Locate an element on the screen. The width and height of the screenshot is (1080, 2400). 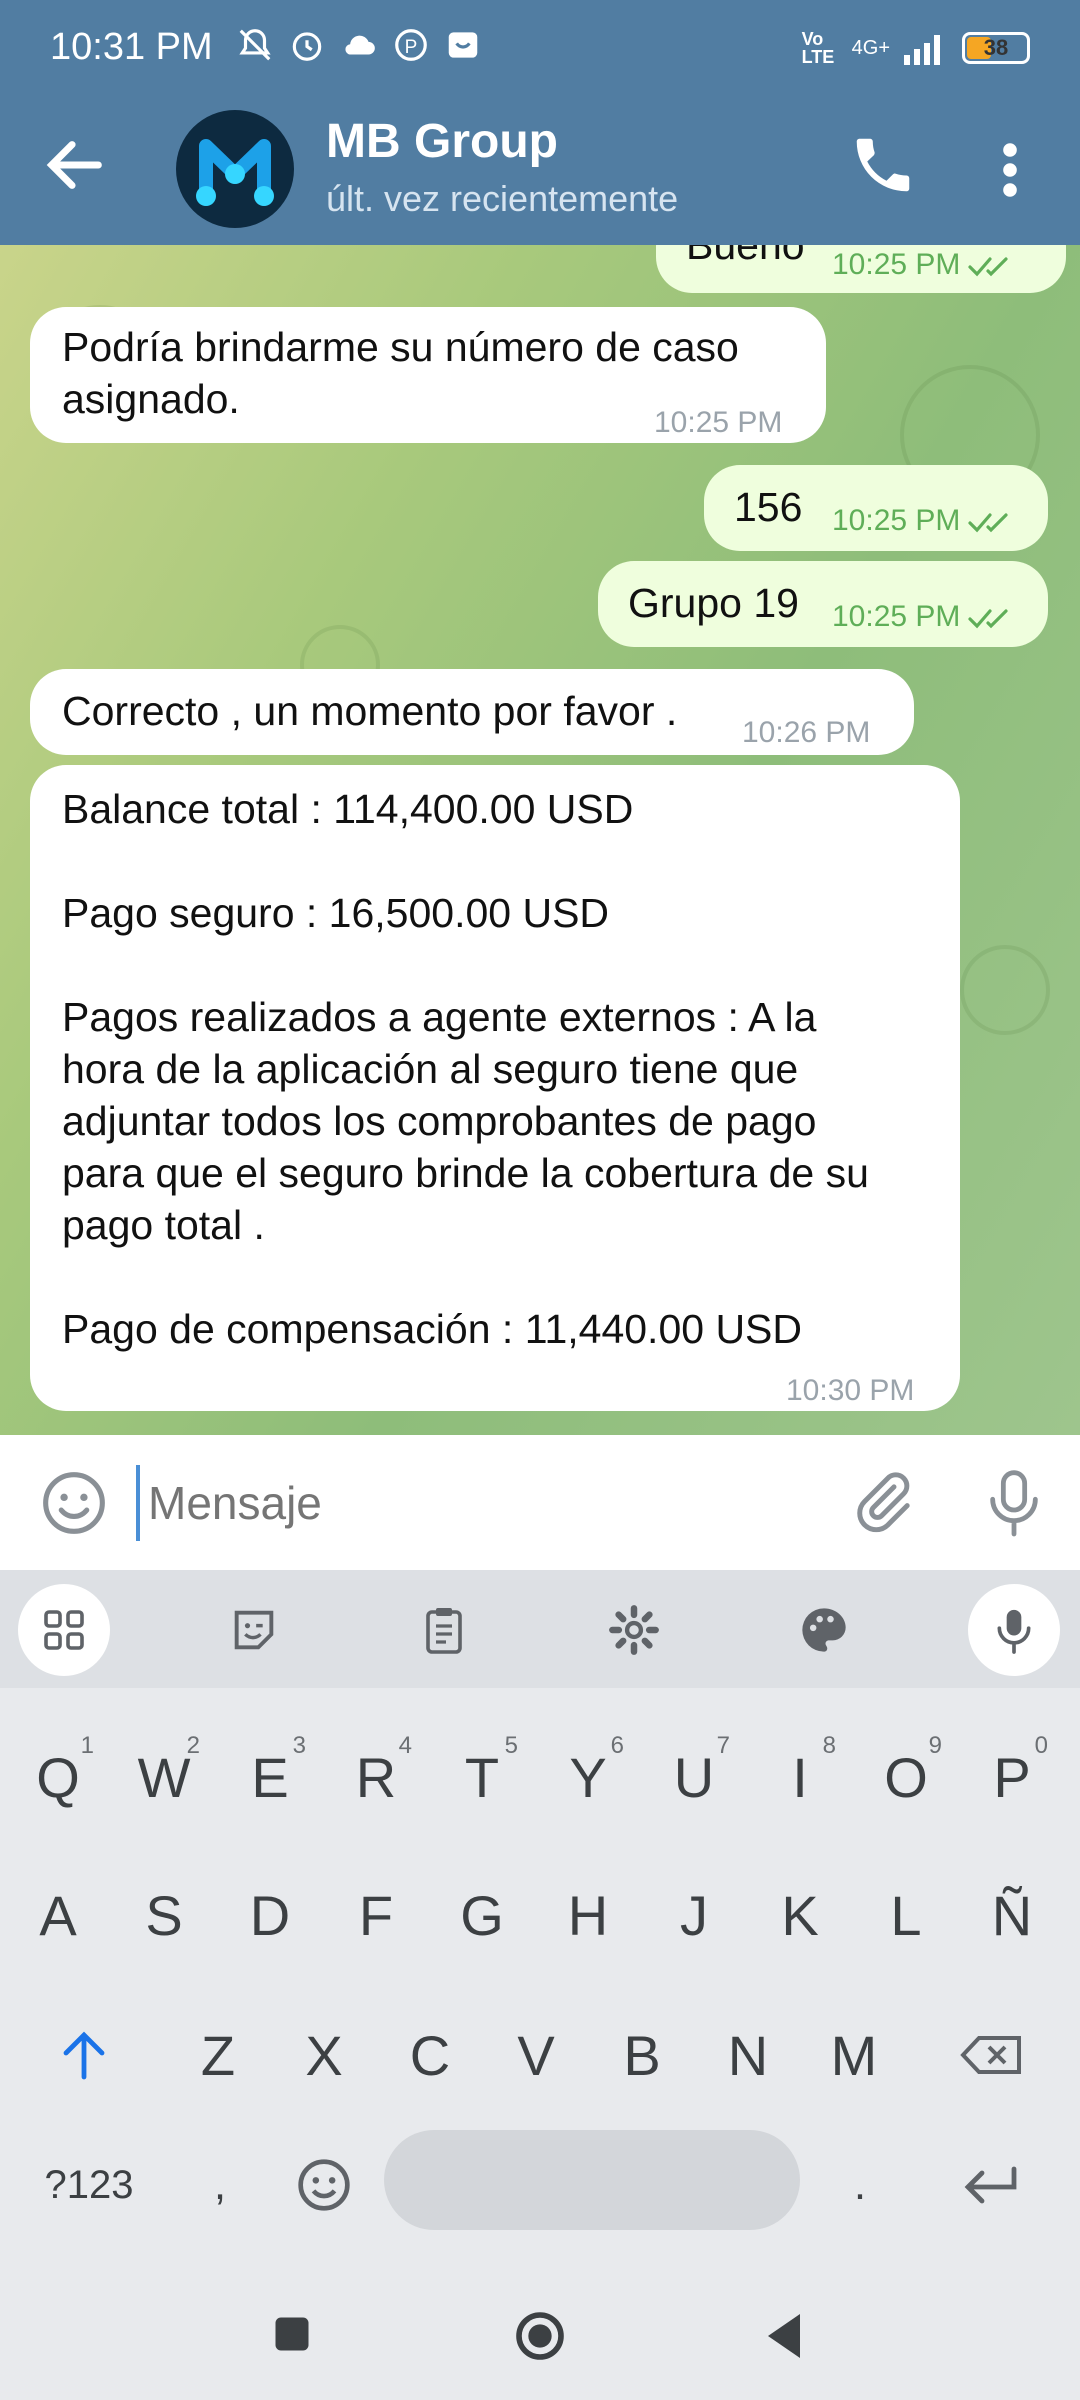
key-r: R4 is located at coordinates (376, 1777).